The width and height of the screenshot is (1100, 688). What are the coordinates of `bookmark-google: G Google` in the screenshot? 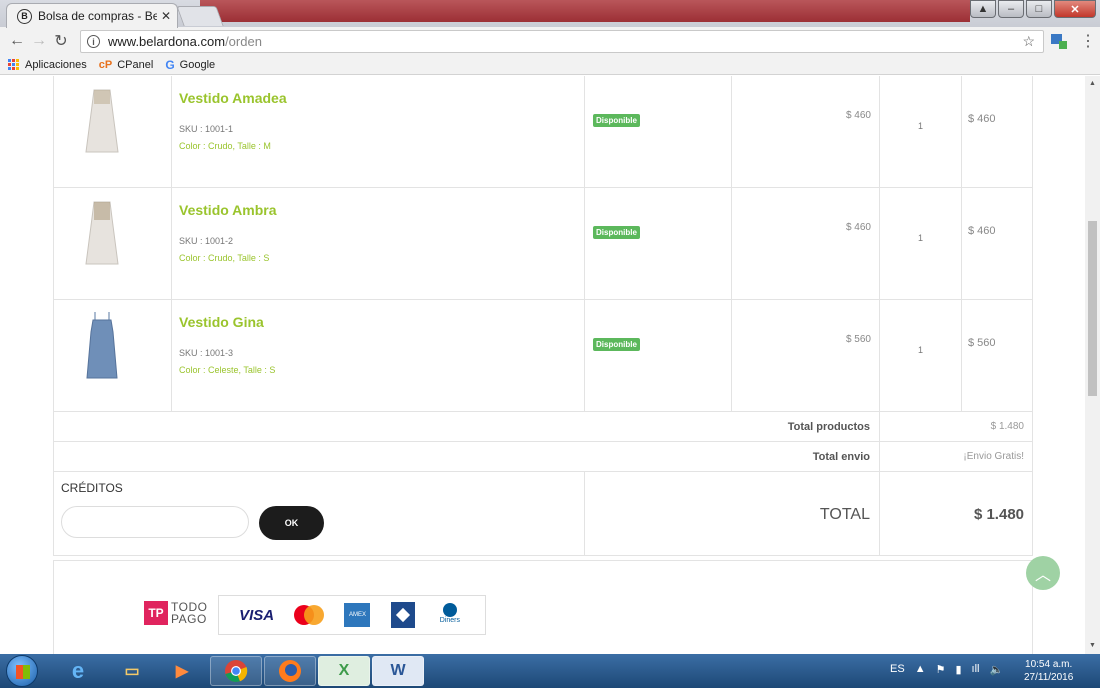 It's located at (190, 65).